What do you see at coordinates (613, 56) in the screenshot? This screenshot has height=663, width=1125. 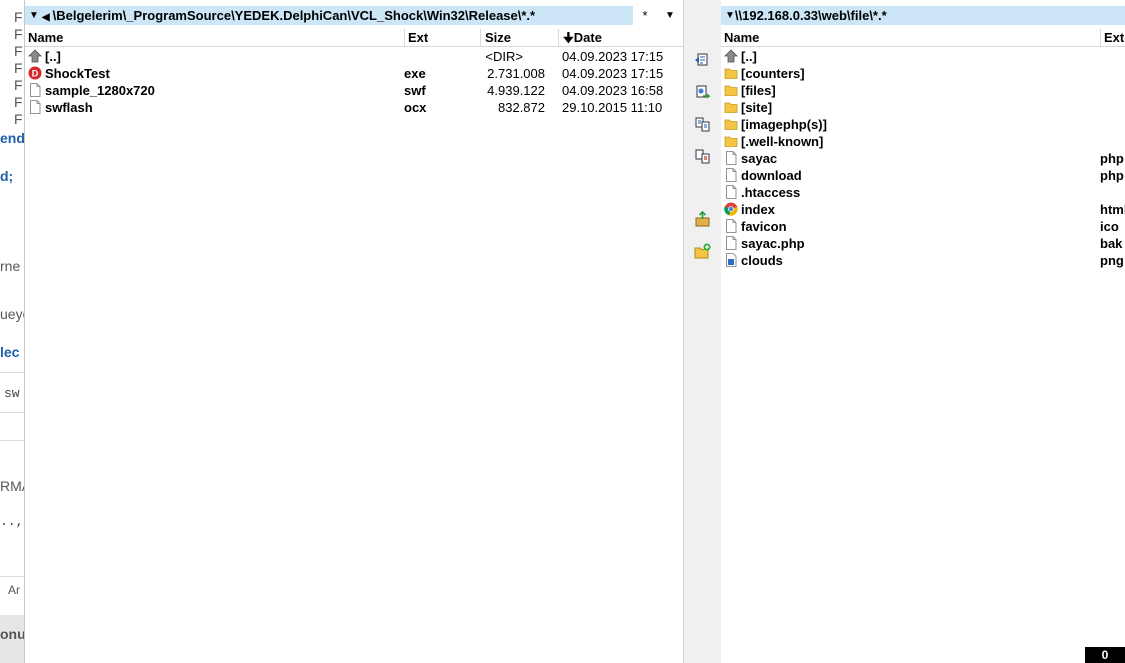 I see `file-date: 04.09.2023 17:15` at bounding box center [613, 56].